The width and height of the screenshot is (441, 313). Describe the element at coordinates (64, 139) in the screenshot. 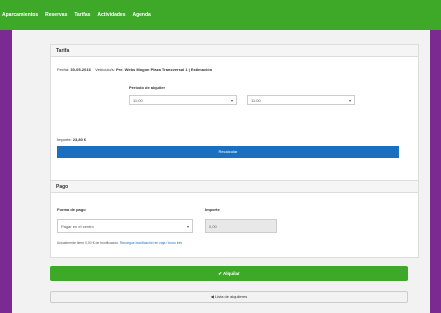

I see `importe-label: Importe:` at that location.